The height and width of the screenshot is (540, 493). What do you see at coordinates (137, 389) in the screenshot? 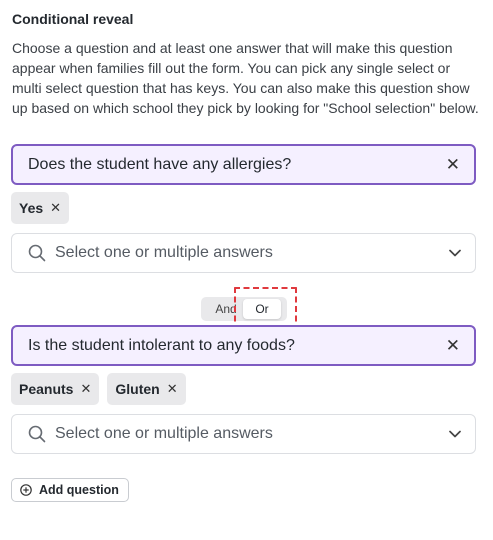
I see `answer-chip-label: Gluten` at bounding box center [137, 389].